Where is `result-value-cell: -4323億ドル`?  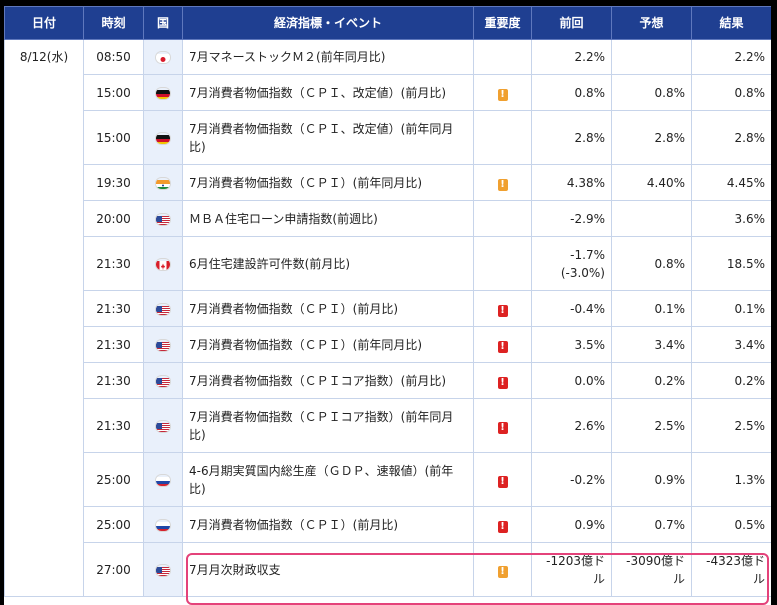 result-value-cell: -4323億ドル is located at coordinates (731, 569).